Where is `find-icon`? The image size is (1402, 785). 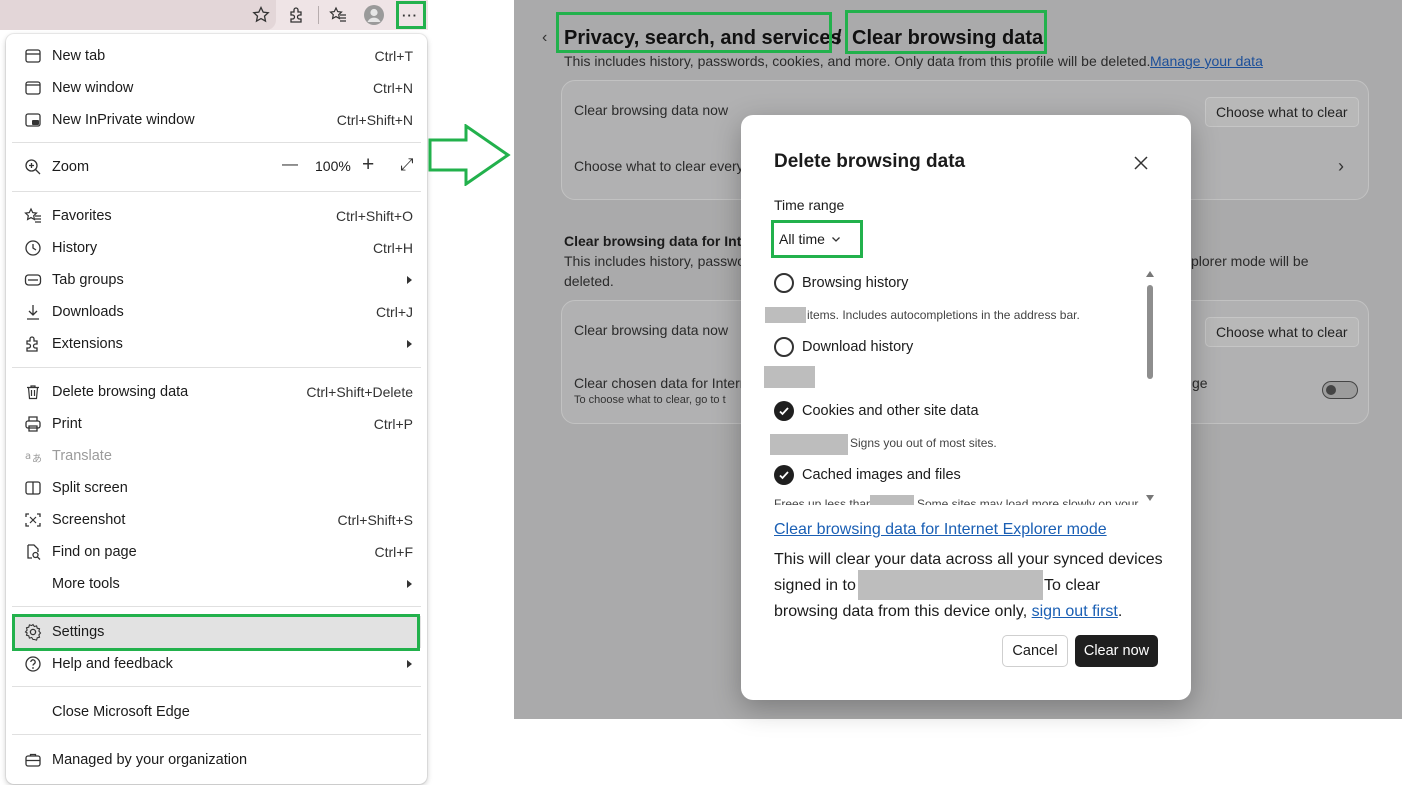
find-icon is located at coordinates (33, 552).